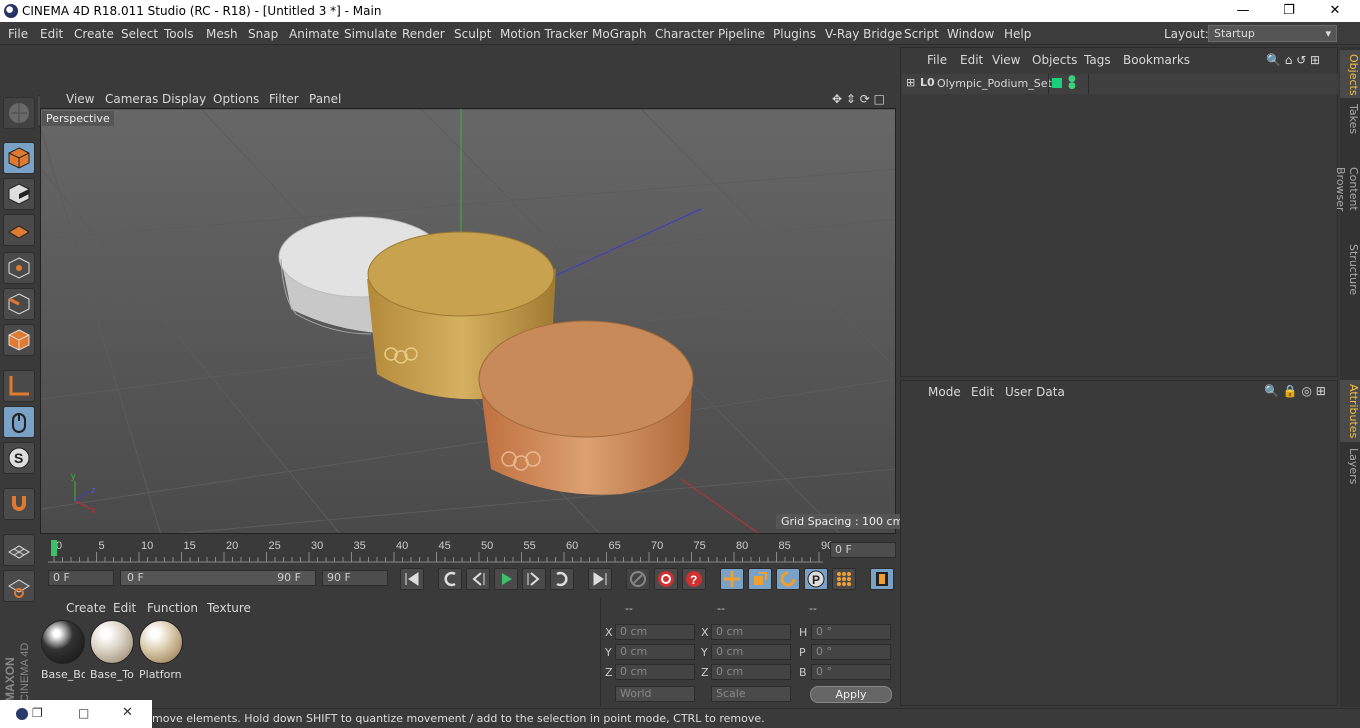 The image size is (1360, 728). I want to click on vp-menu-cameras: Cameras, so click(131, 99).